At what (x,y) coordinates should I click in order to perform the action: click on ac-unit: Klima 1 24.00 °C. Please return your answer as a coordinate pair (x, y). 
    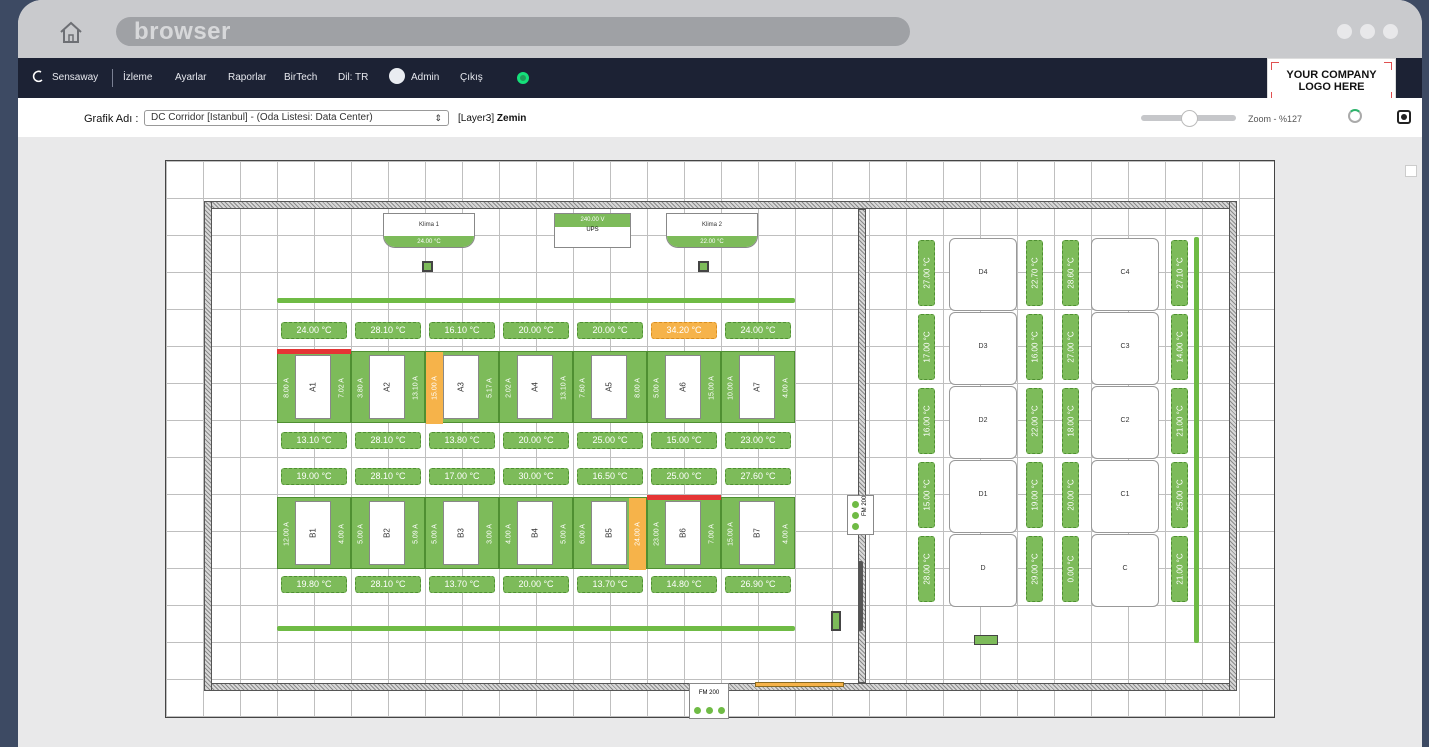
    Looking at the image, I should click on (429, 230).